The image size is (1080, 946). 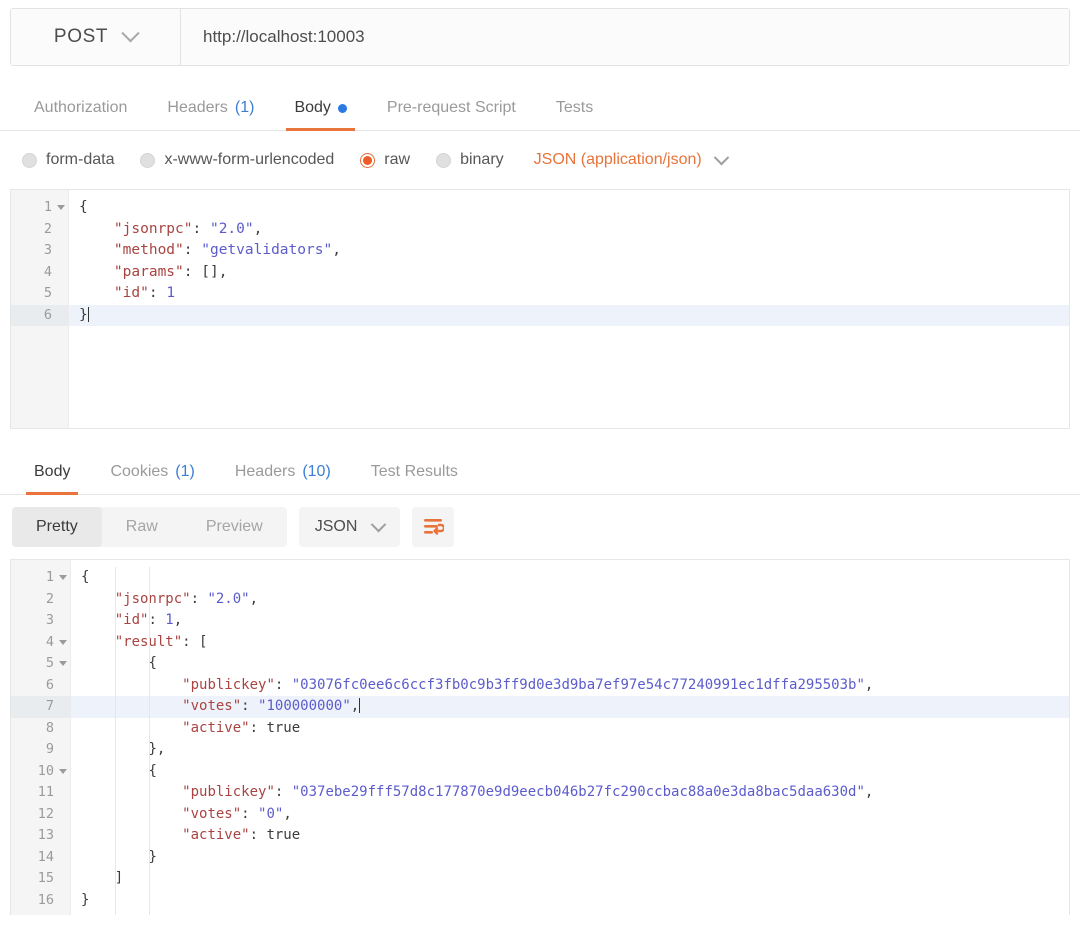 I want to click on code-token: "id", so click(x=131, y=620).